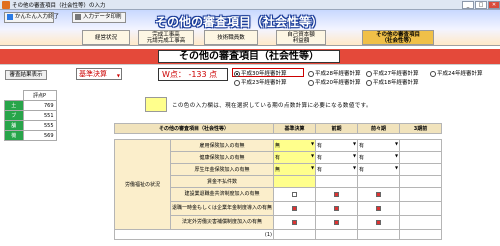 The width and height of the screenshot is (500, 246). What do you see at coordinates (39, 125) in the screenshot?
I see `score-value: 555` at bounding box center [39, 125].